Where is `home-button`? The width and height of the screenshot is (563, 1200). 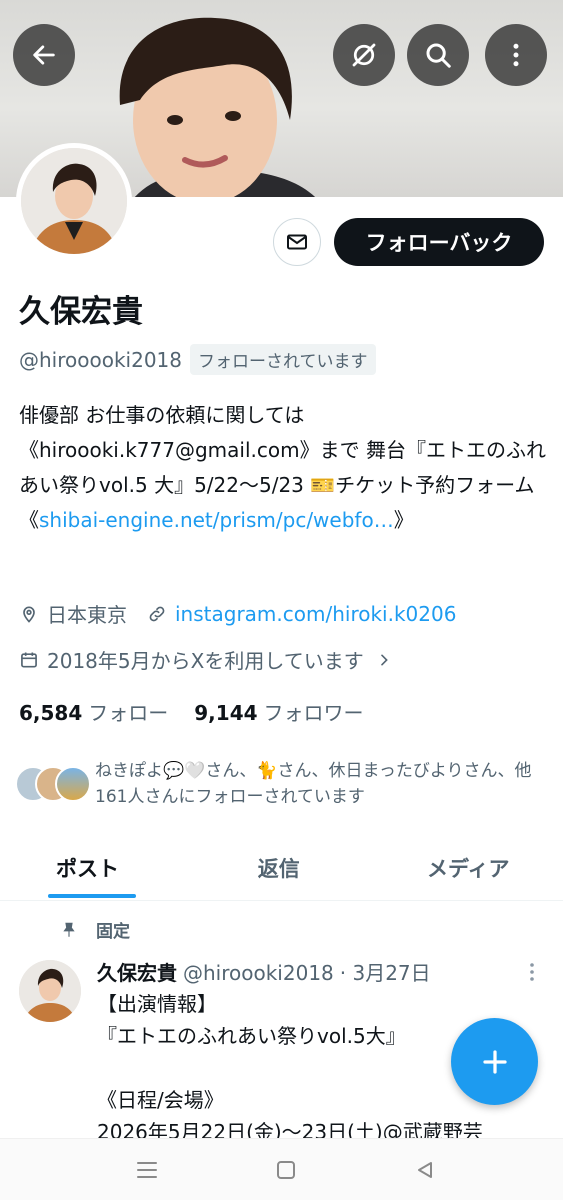 home-button is located at coordinates (286, 1170).